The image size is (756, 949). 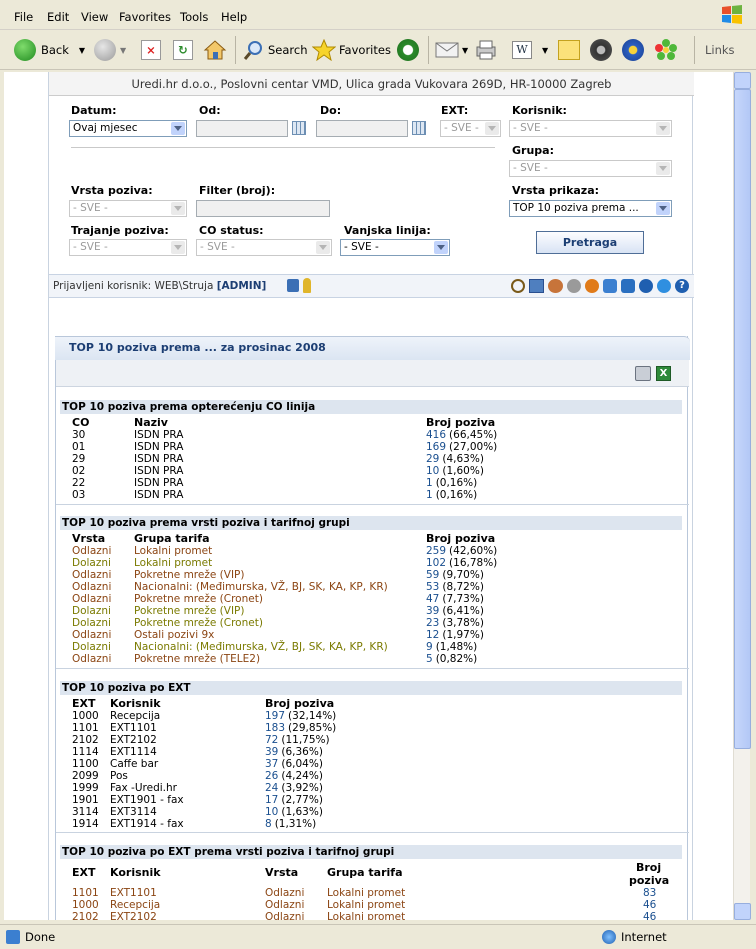 What do you see at coordinates (159, 435) in the screenshot?
I see `co-name: ISDN PRA` at bounding box center [159, 435].